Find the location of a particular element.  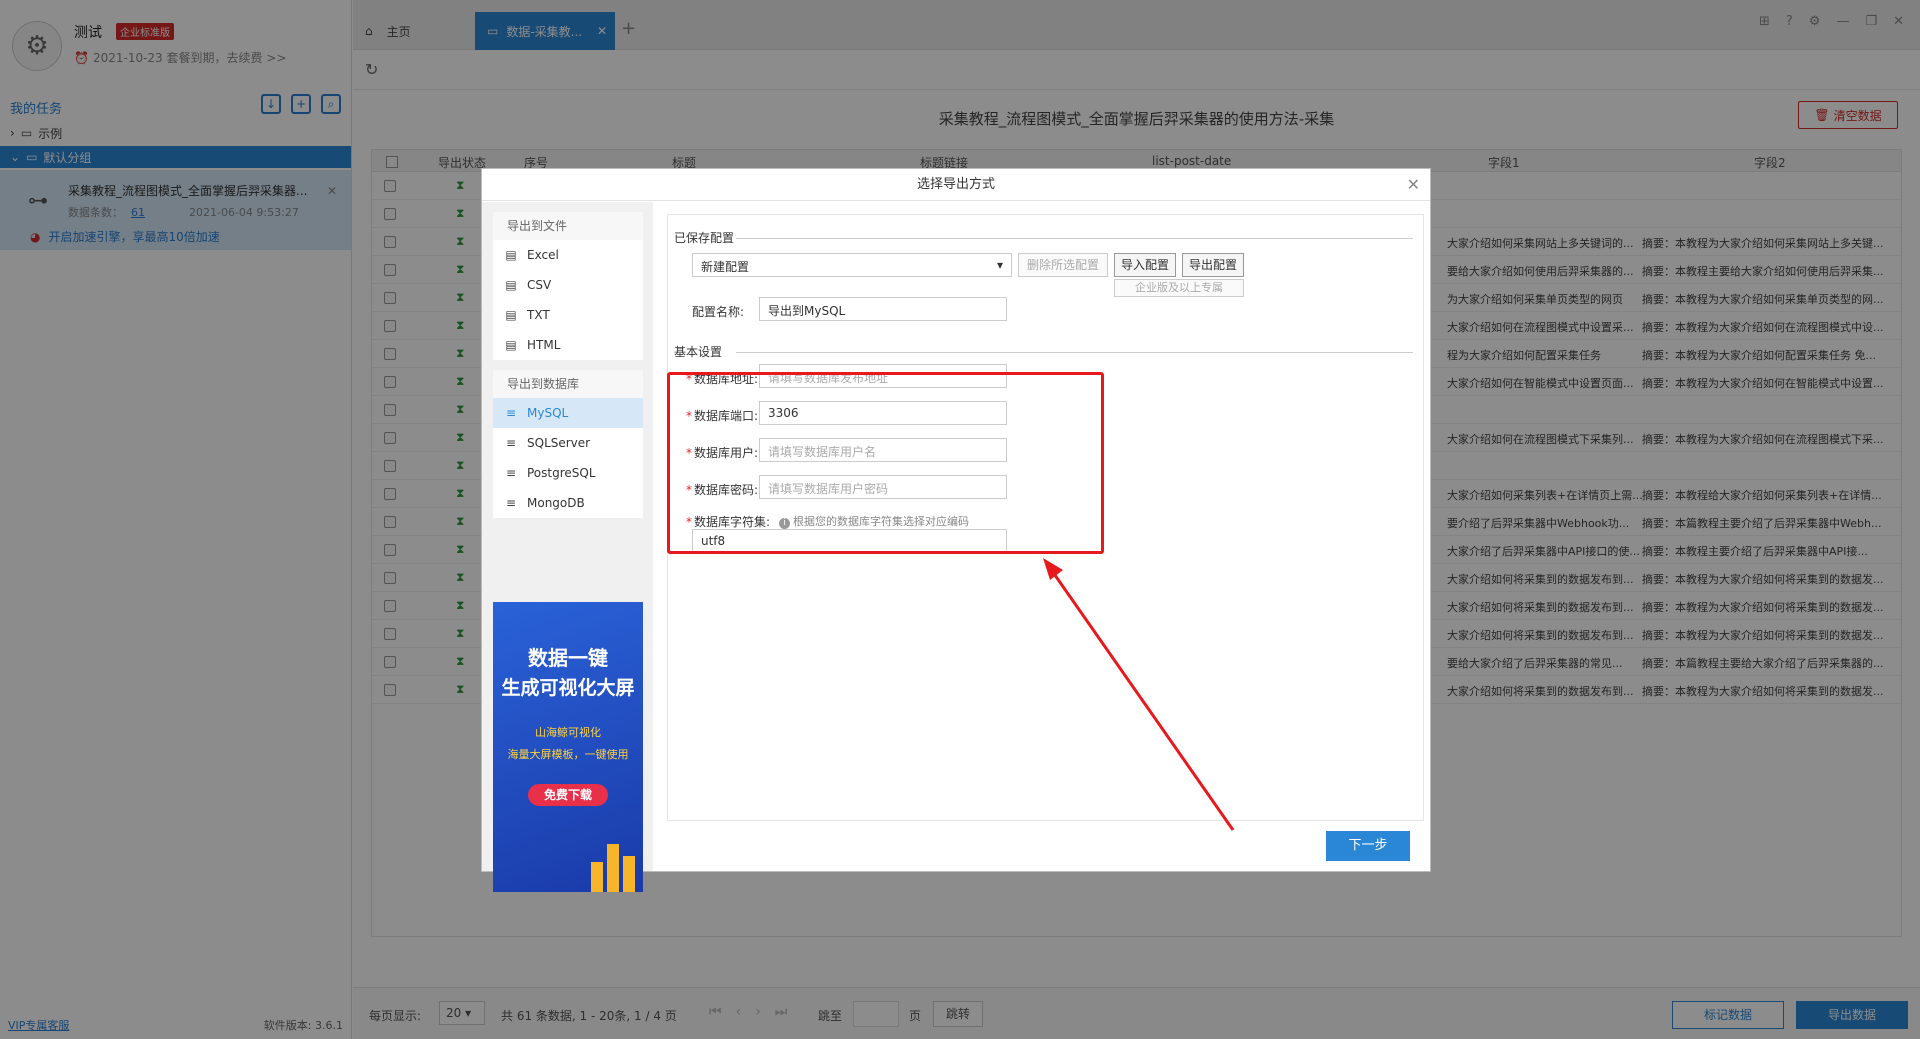

option-sqlserver: ≡ SQLServer is located at coordinates (568, 443).